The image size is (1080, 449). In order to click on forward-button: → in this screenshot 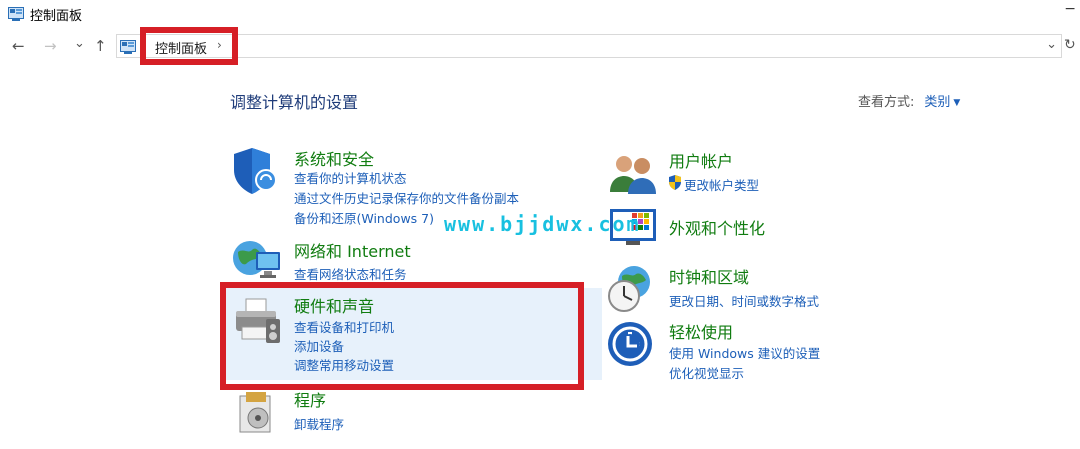, I will do `click(50, 46)`.